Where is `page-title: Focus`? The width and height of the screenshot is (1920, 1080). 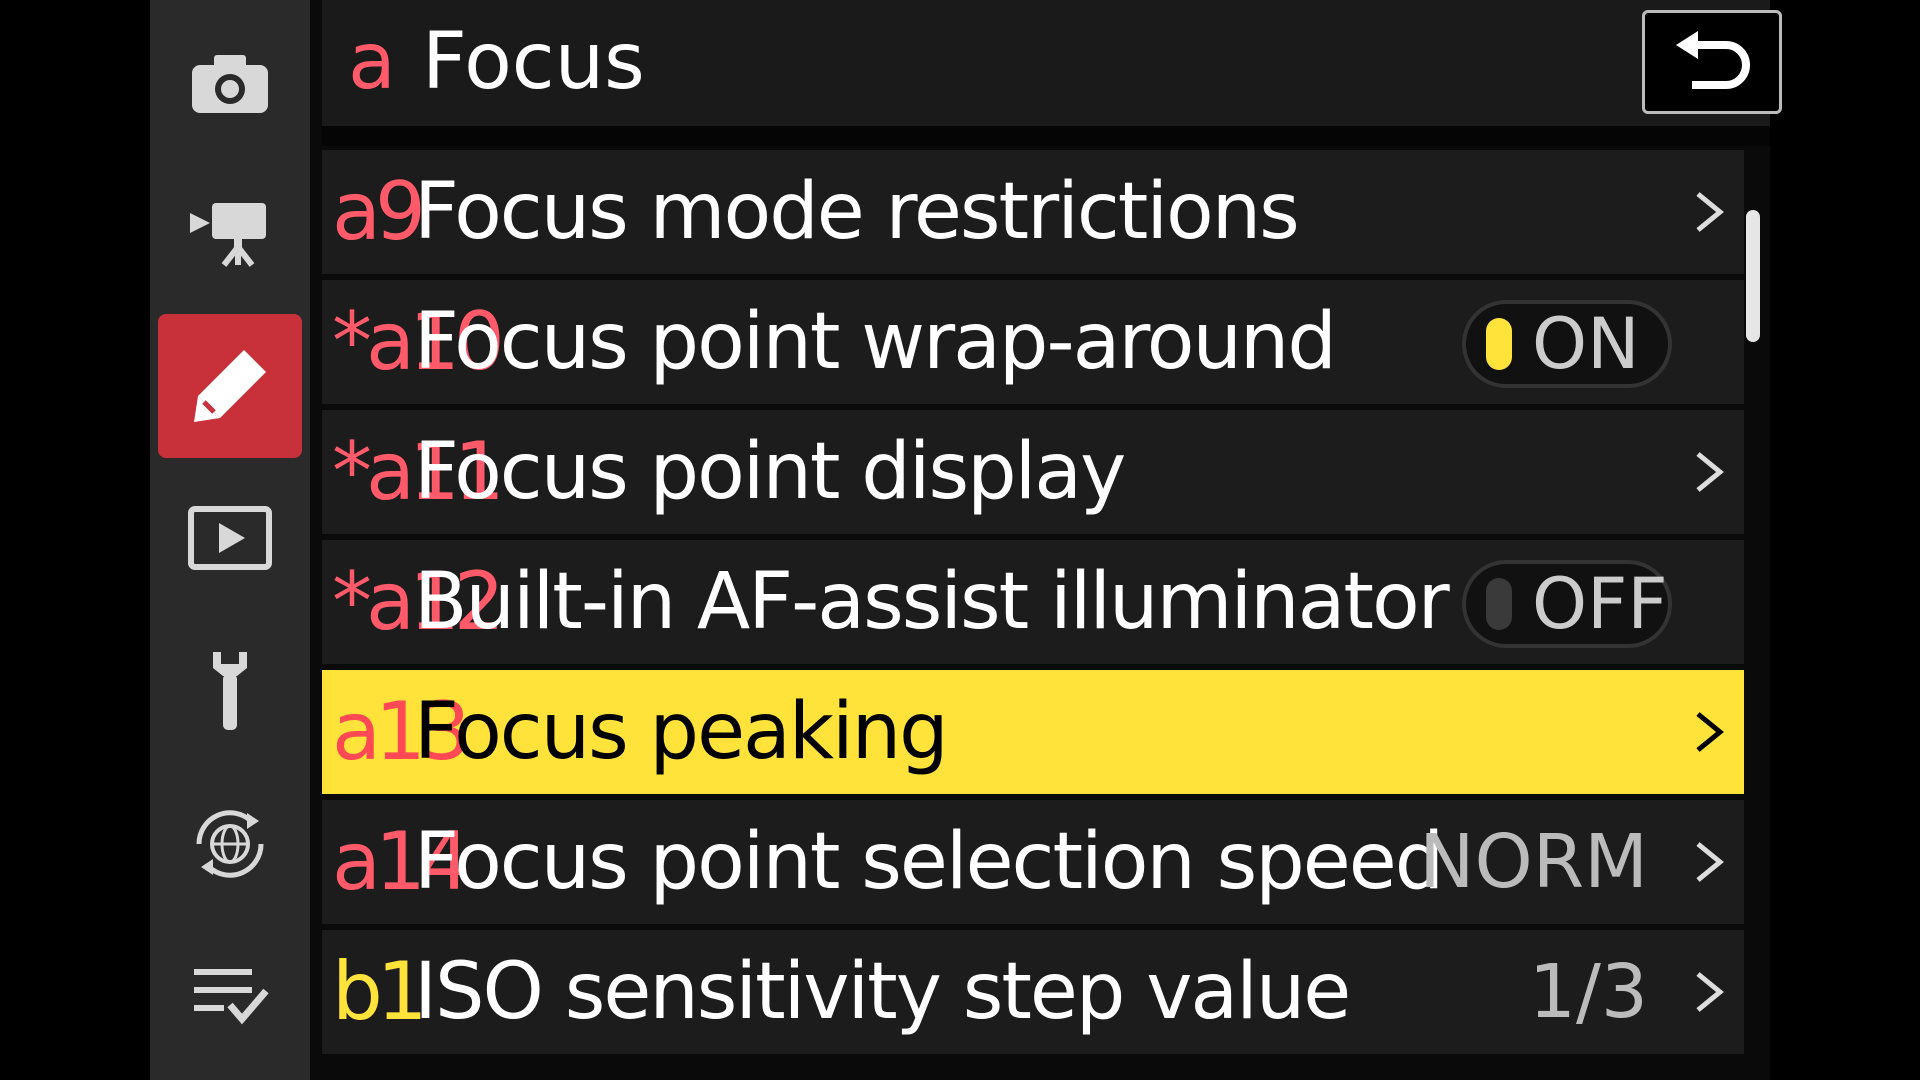
page-title: Focus is located at coordinates (533, 62).